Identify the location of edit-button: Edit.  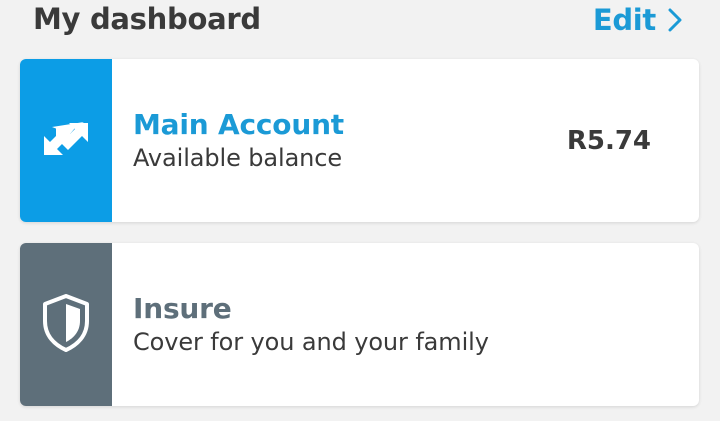
(637, 20).